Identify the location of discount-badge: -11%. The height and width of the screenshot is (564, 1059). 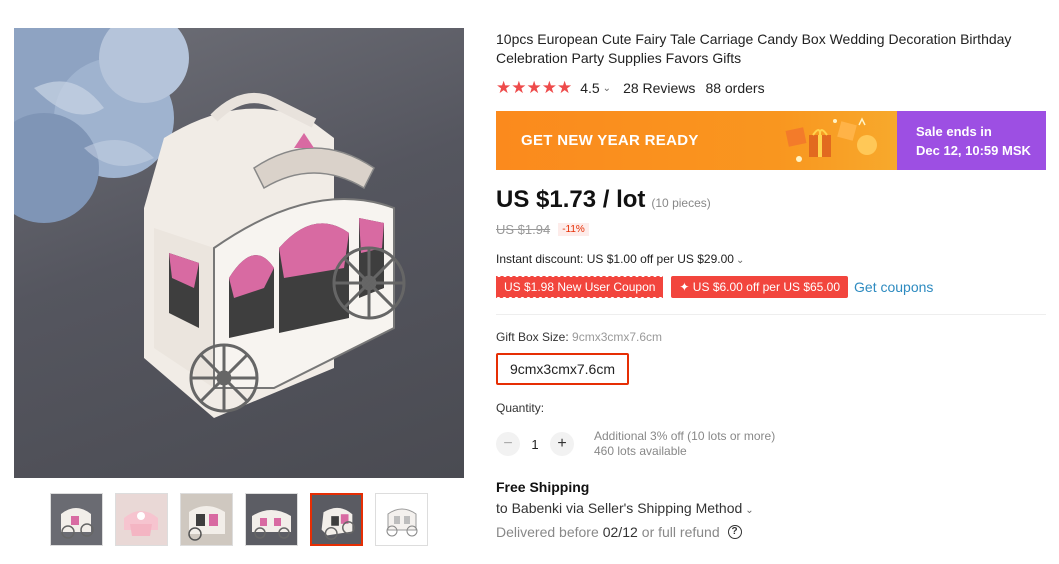
(573, 229).